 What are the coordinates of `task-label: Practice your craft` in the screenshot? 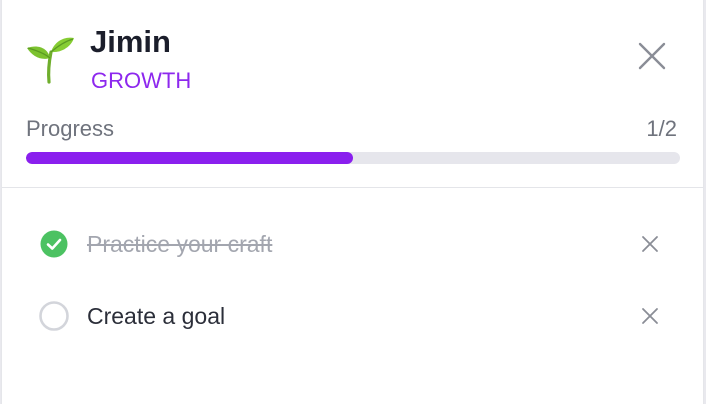 It's located at (180, 244).